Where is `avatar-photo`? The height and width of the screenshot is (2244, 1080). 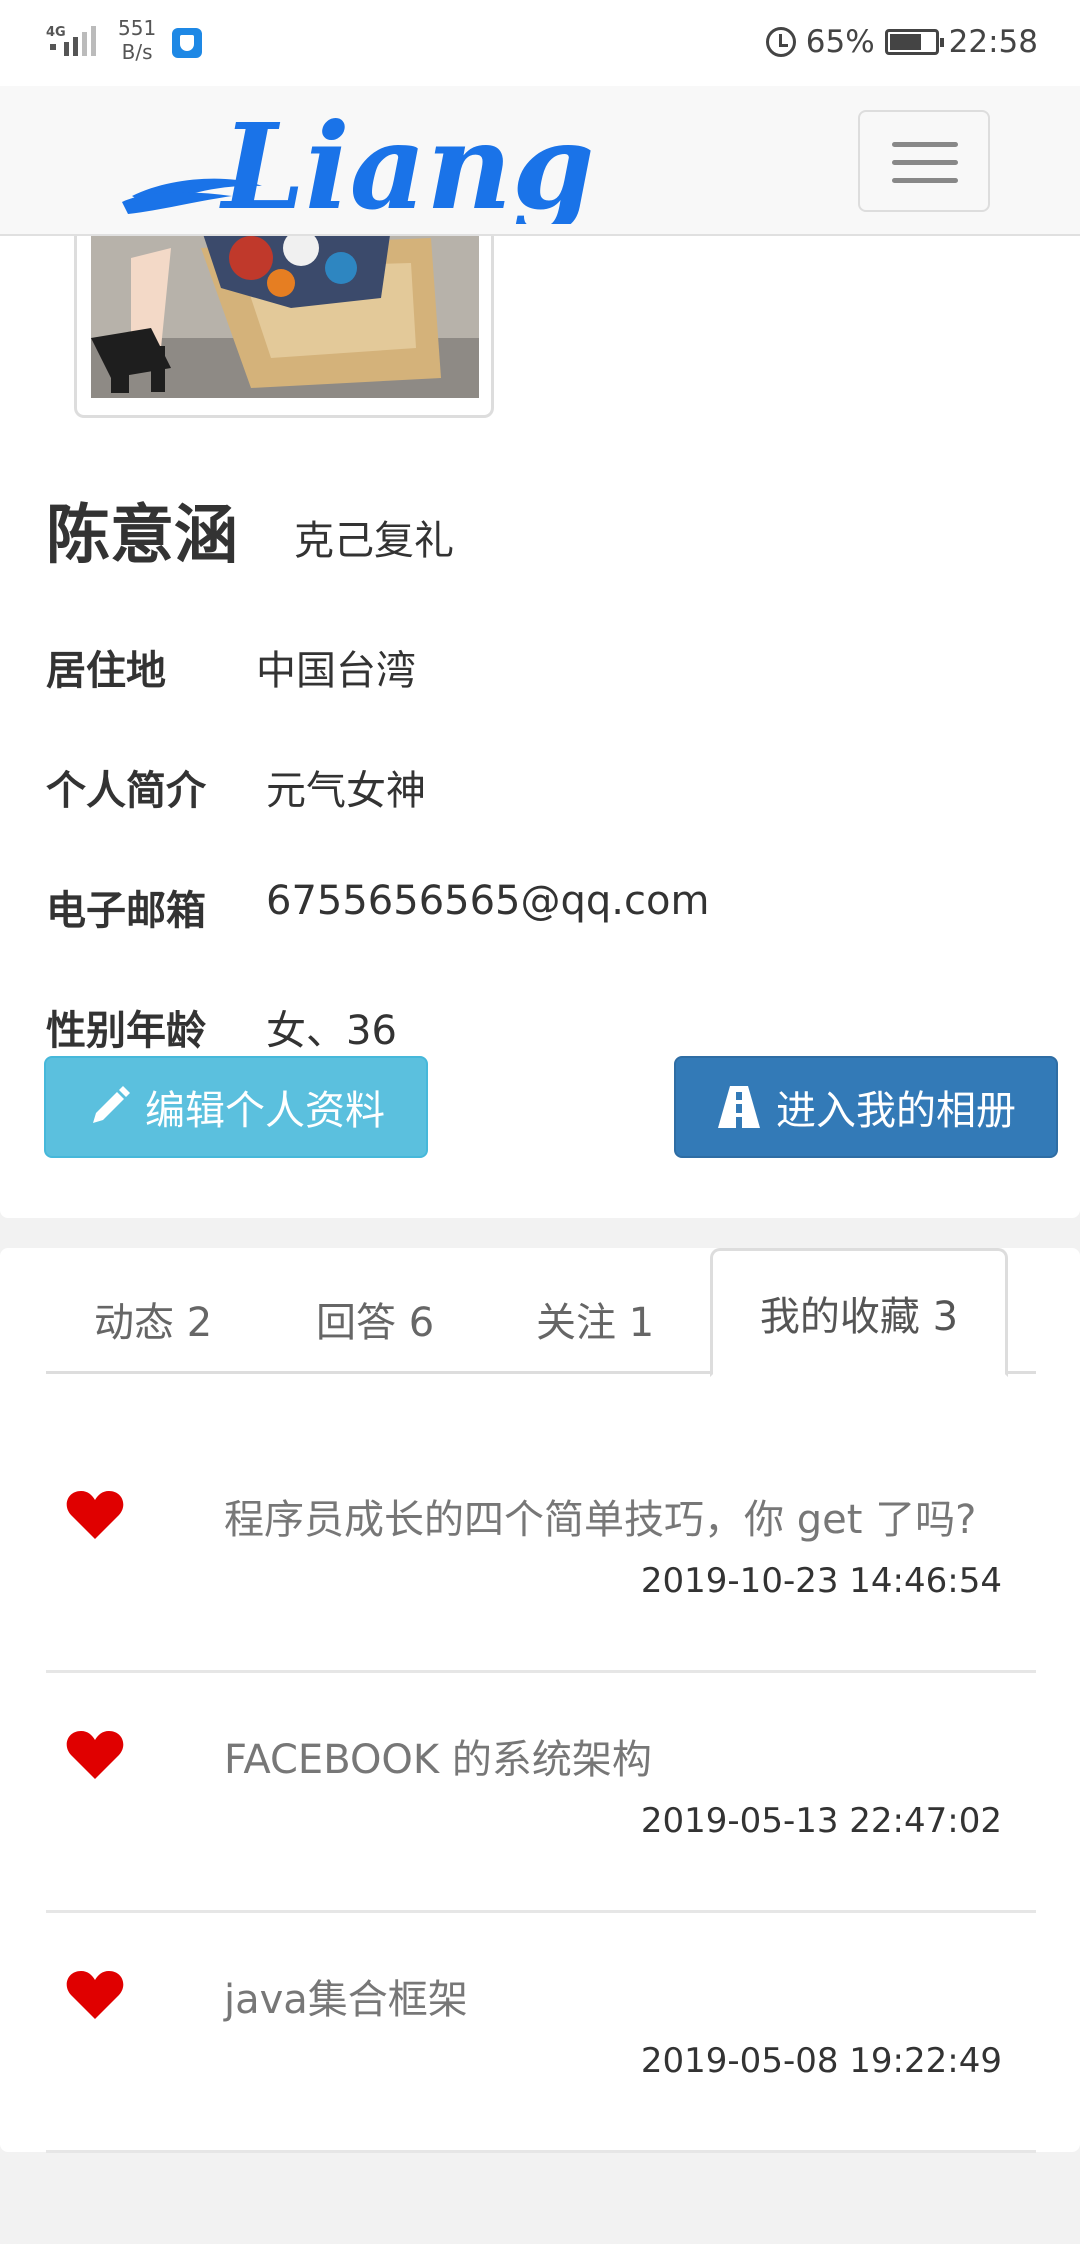 avatar-photo is located at coordinates (285, 313).